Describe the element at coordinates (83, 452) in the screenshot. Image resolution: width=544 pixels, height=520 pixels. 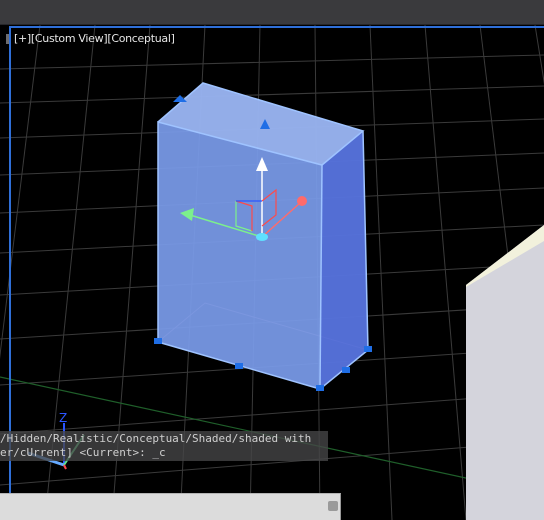
I see `command-history-line: er/cUrrent] <Current>: _c` at that location.